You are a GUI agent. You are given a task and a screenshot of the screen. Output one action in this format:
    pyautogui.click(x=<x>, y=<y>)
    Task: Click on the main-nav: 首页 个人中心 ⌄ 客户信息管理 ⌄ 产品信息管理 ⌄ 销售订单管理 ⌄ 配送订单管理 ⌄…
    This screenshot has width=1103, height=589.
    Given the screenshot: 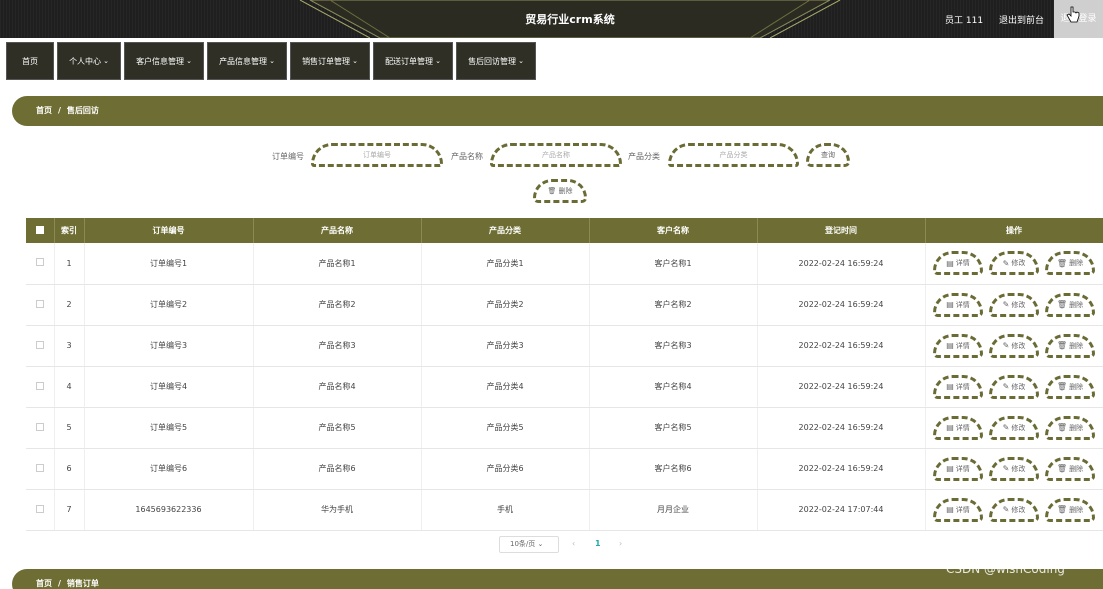 What is the action you would take?
    pyautogui.click(x=271, y=61)
    